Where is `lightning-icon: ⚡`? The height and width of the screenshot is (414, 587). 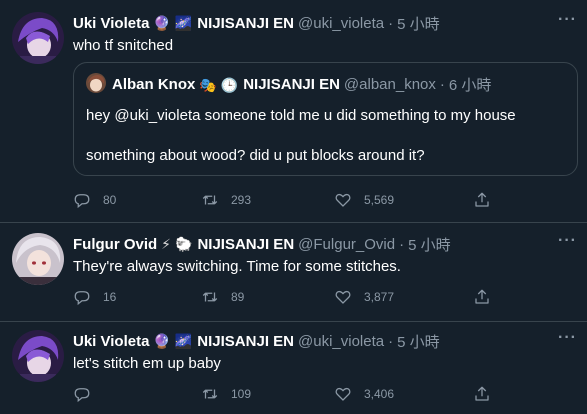 lightning-icon: ⚡ is located at coordinates (166, 244).